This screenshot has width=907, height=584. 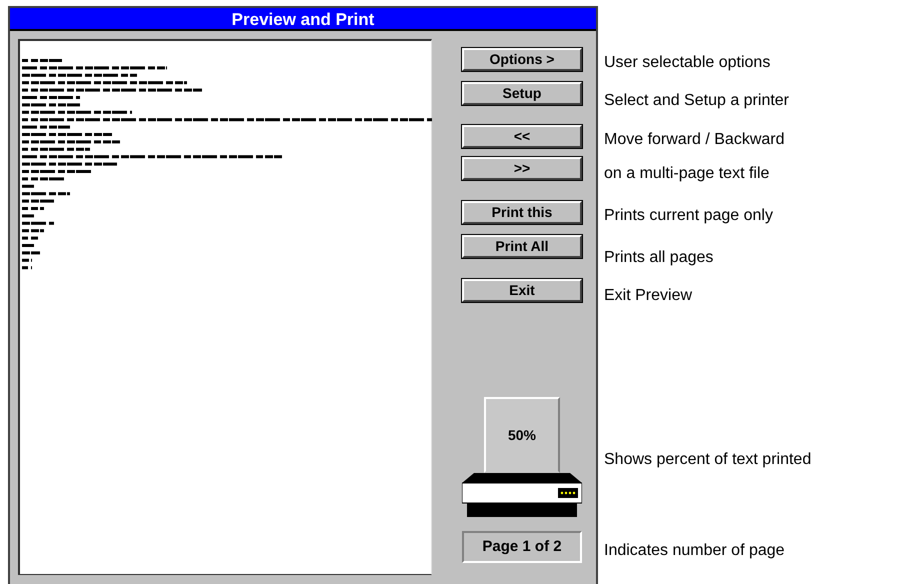 What do you see at coordinates (697, 101) in the screenshot?
I see `annotation-text: Select and Setup a printer` at bounding box center [697, 101].